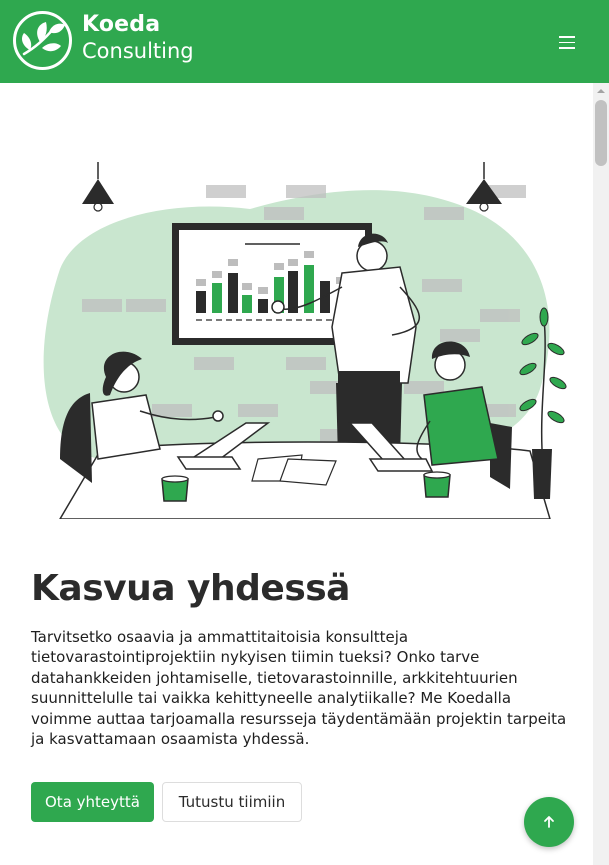 The image size is (609, 865). I want to click on koeda-leaf-logo-icon, so click(42, 40).